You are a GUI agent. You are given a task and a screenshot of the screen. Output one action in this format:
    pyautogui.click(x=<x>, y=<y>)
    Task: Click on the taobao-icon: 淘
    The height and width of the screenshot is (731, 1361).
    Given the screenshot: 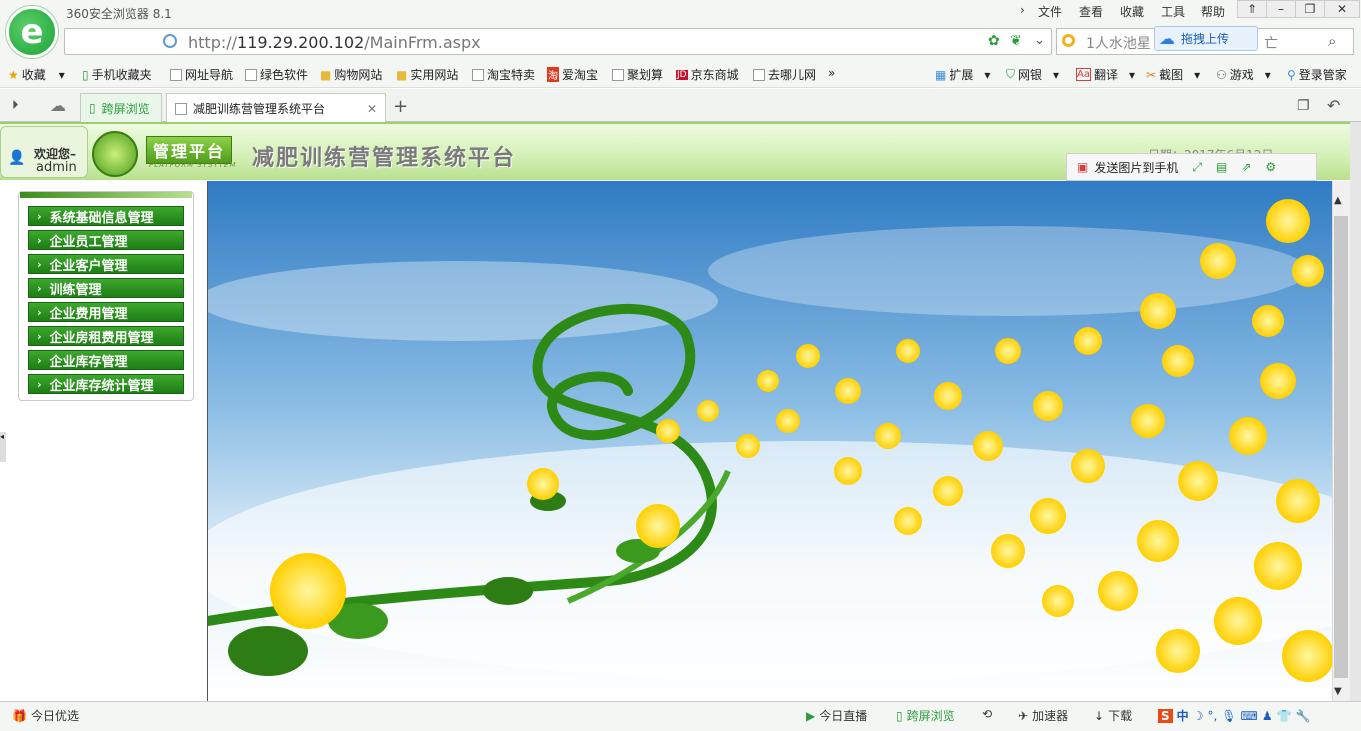 What is the action you would take?
    pyautogui.click(x=553, y=74)
    